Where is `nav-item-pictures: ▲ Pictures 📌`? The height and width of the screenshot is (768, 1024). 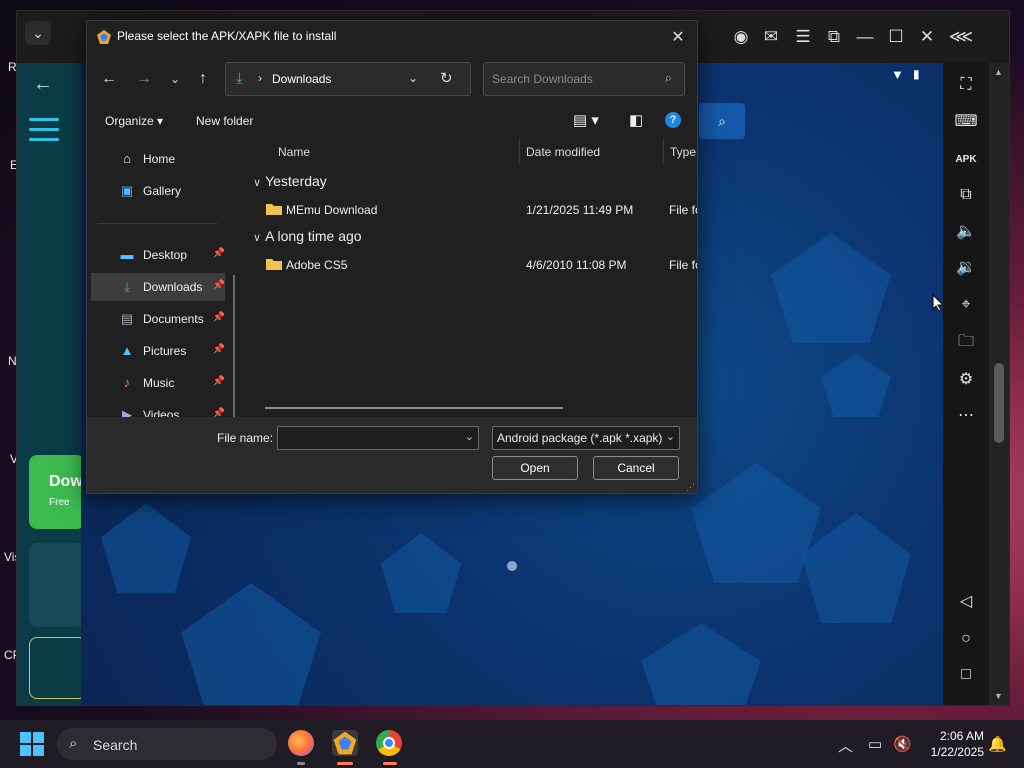
nav-item-pictures: ▲ Pictures 📌 is located at coordinates (158, 351).